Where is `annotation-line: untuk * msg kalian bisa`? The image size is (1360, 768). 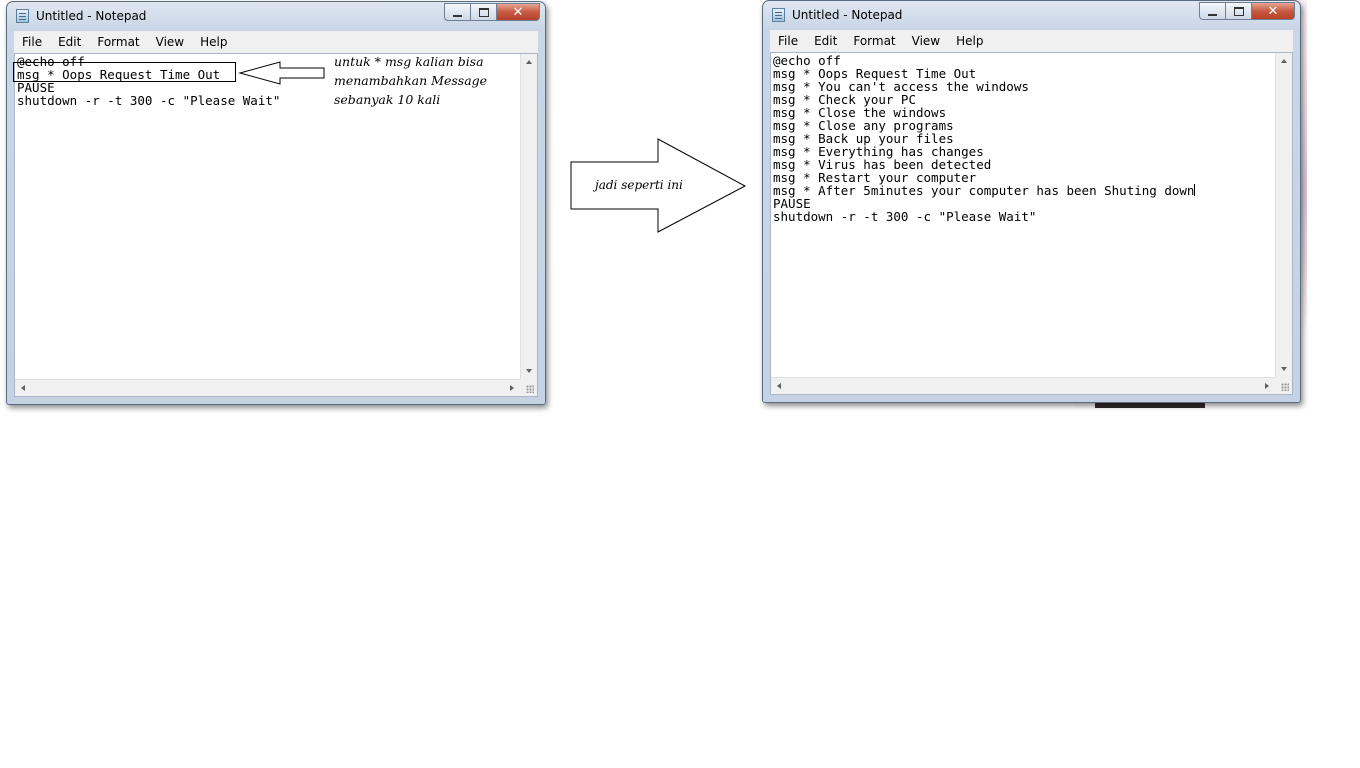 annotation-line: untuk * msg kalian bisa is located at coordinates (409, 61).